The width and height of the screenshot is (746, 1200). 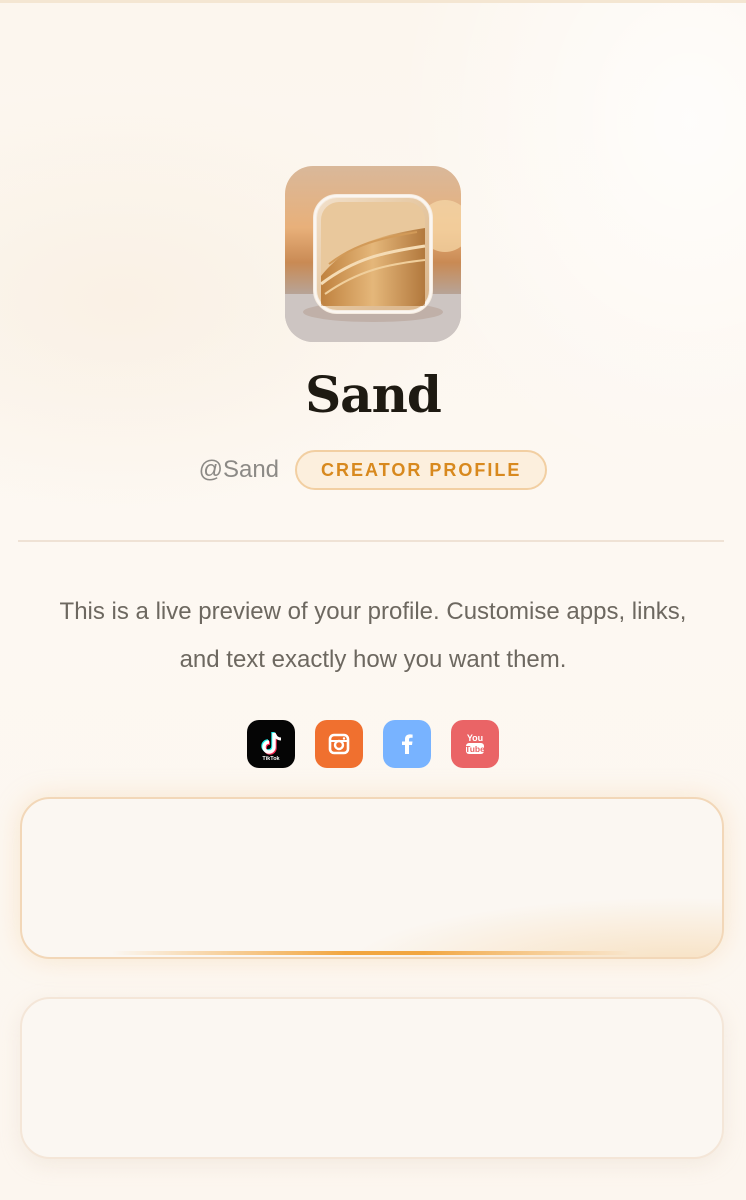 What do you see at coordinates (373, 744) in the screenshot?
I see `social-links: TikTok You Tube` at bounding box center [373, 744].